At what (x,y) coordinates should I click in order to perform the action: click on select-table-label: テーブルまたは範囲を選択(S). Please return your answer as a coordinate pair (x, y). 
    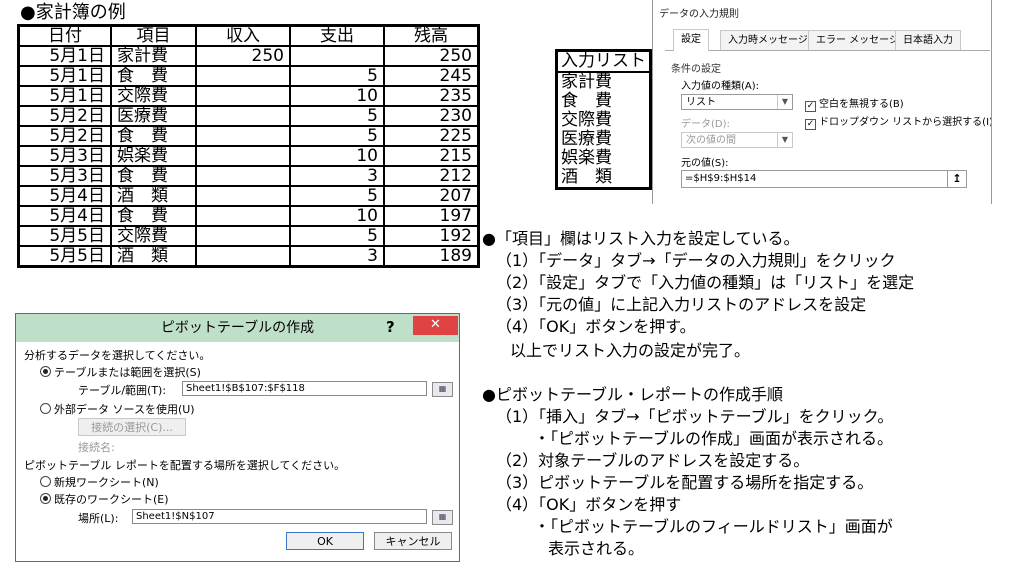
    Looking at the image, I should click on (127, 372).